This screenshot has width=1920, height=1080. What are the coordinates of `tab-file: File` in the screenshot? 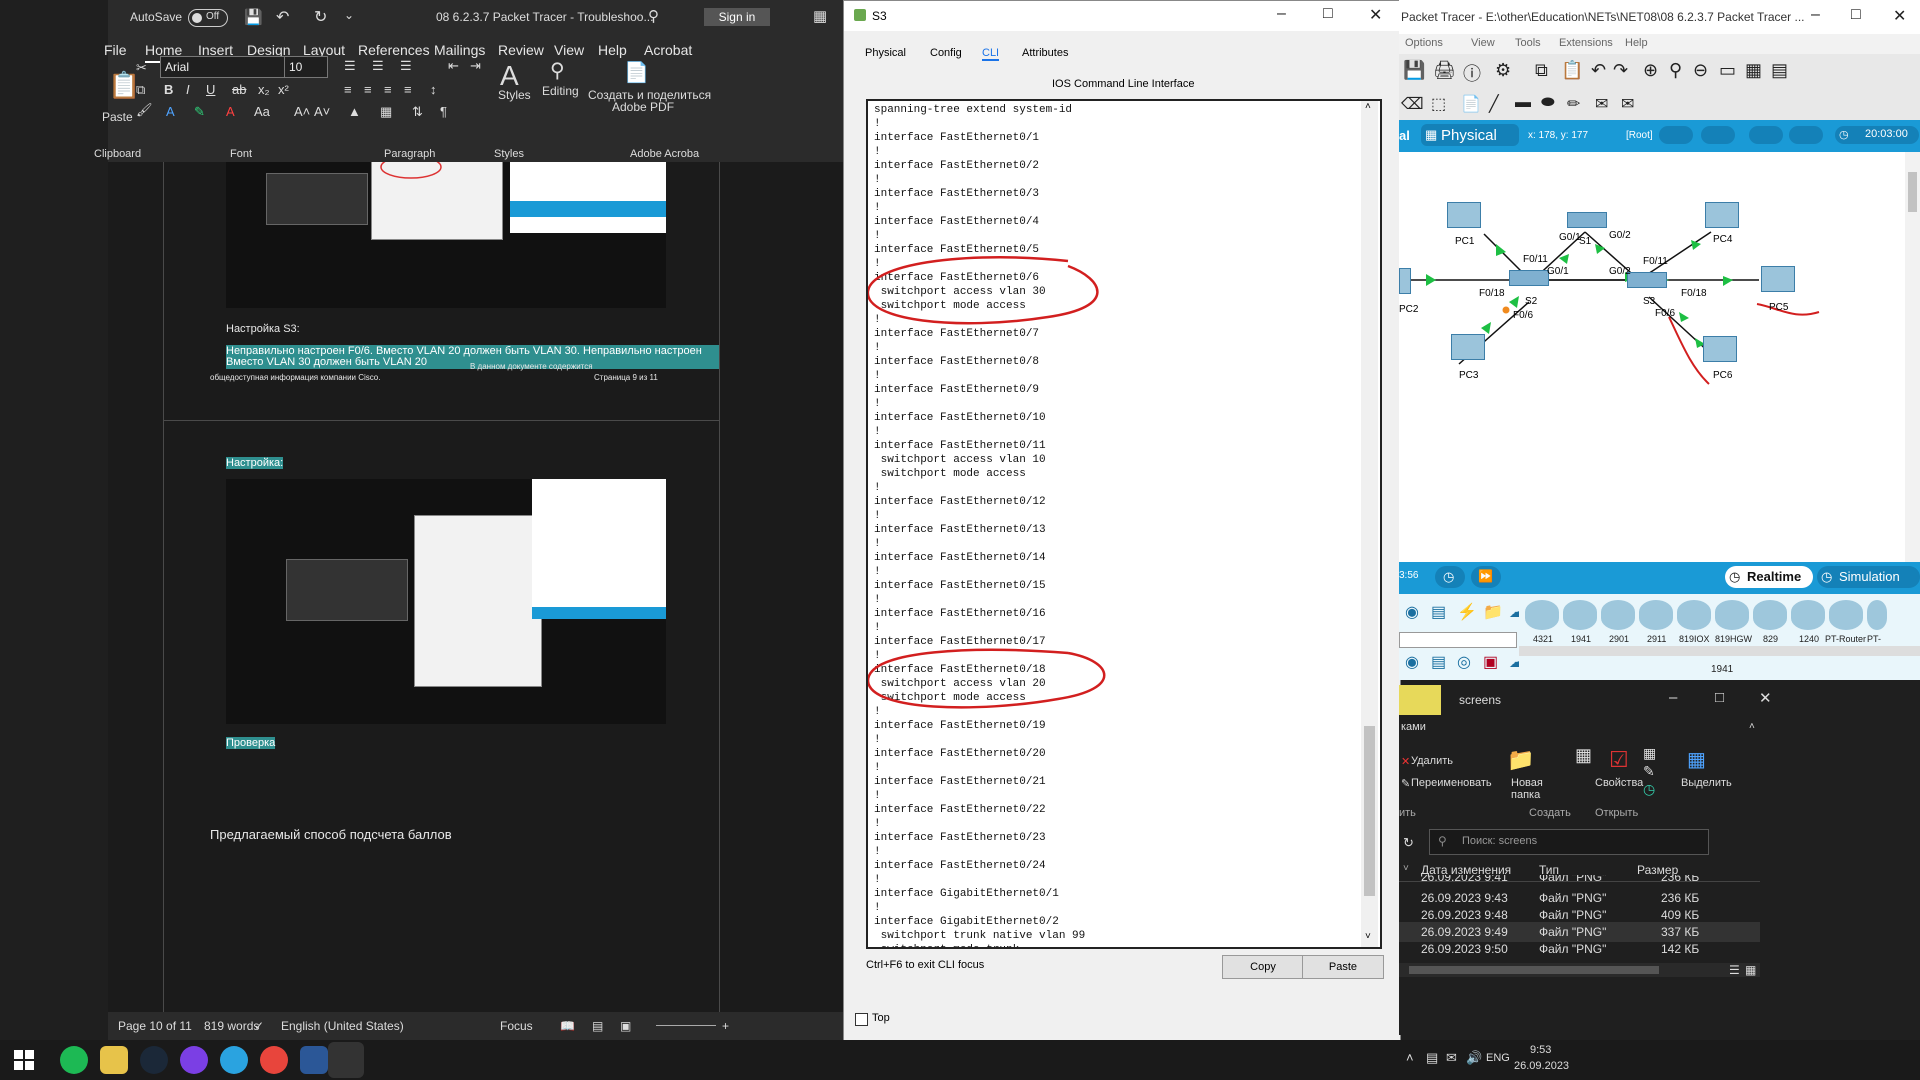 It's located at (115, 50).